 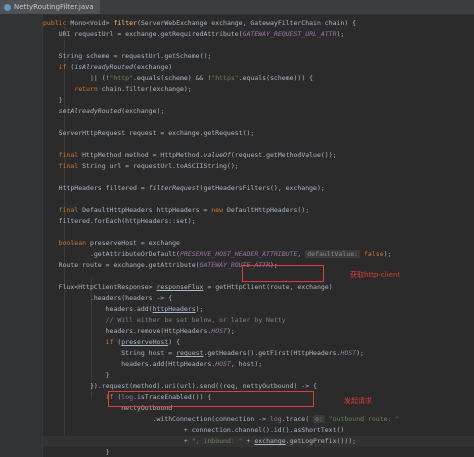 I want to click on code-line: 131 headers.add(httpHeaders);, so click(x=258, y=309).